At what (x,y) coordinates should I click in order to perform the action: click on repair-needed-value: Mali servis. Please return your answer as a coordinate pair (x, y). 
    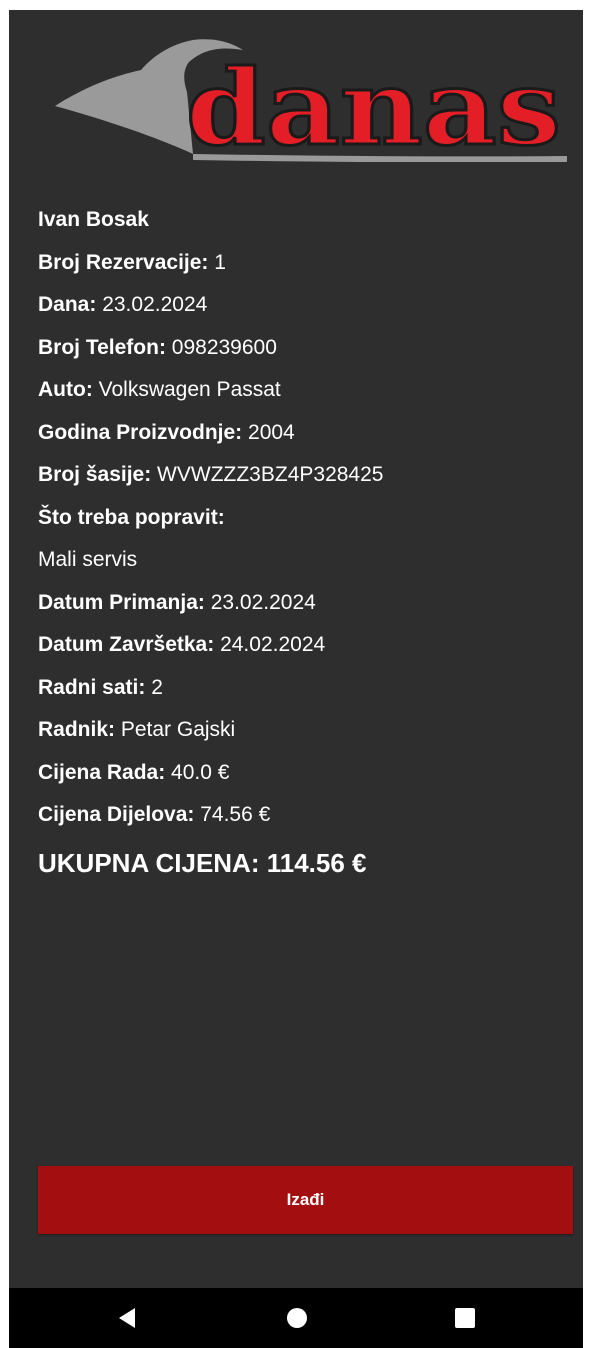
    Looking at the image, I should click on (88, 559).